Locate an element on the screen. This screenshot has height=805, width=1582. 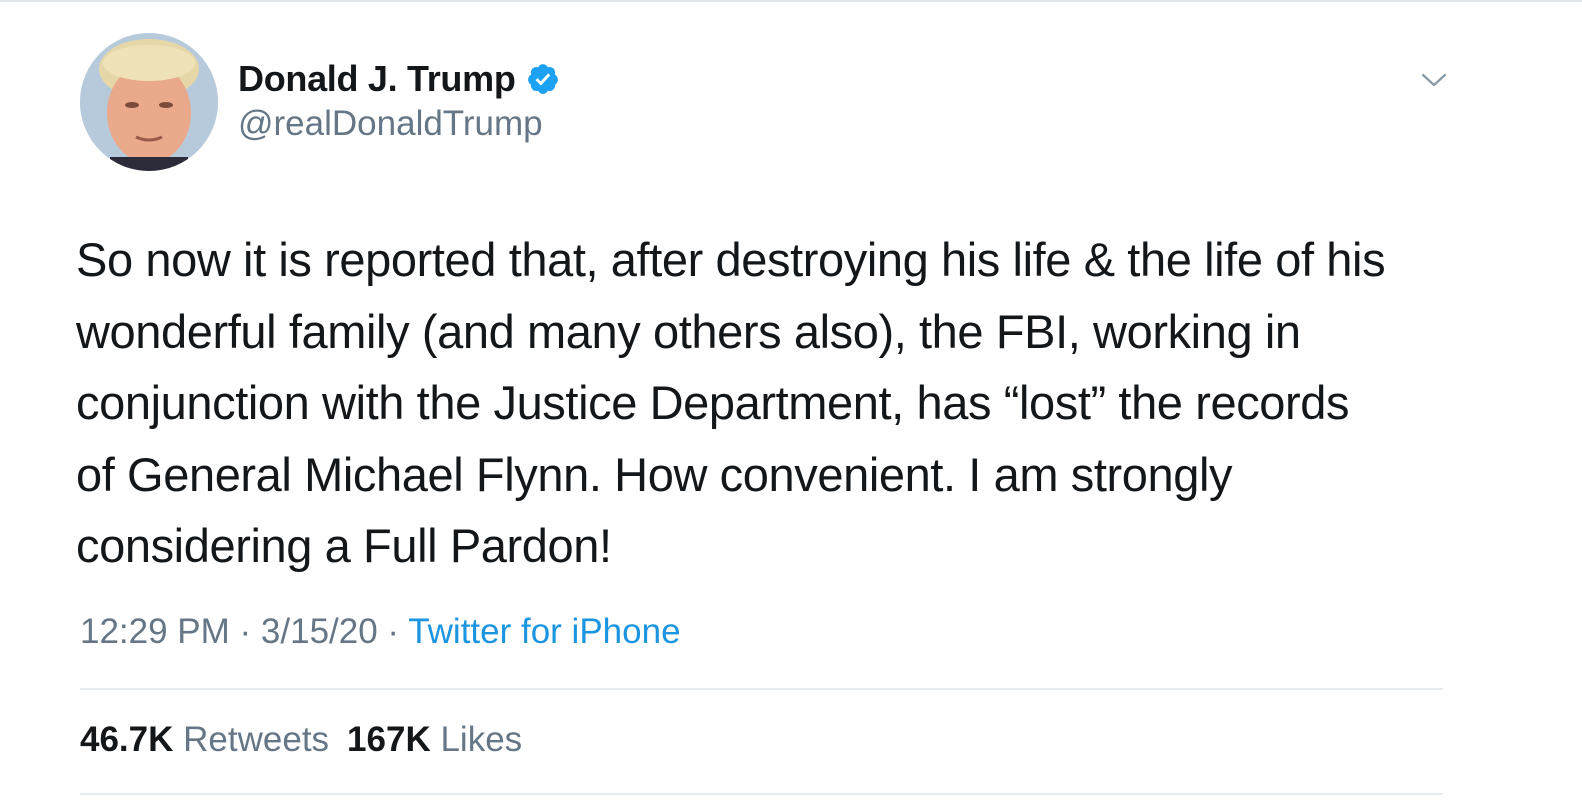
chevron-down-icon is located at coordinates (1434, 80).